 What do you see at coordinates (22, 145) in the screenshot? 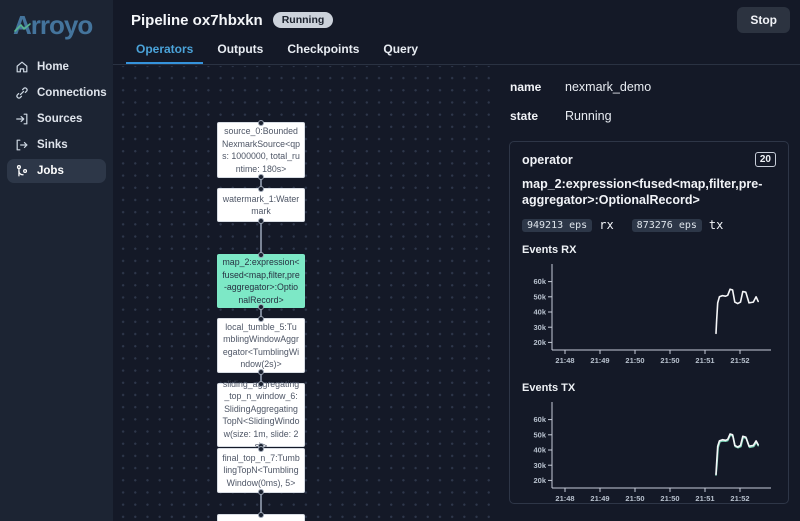
I see `sinks-icon` at bounding box center [22, 145].